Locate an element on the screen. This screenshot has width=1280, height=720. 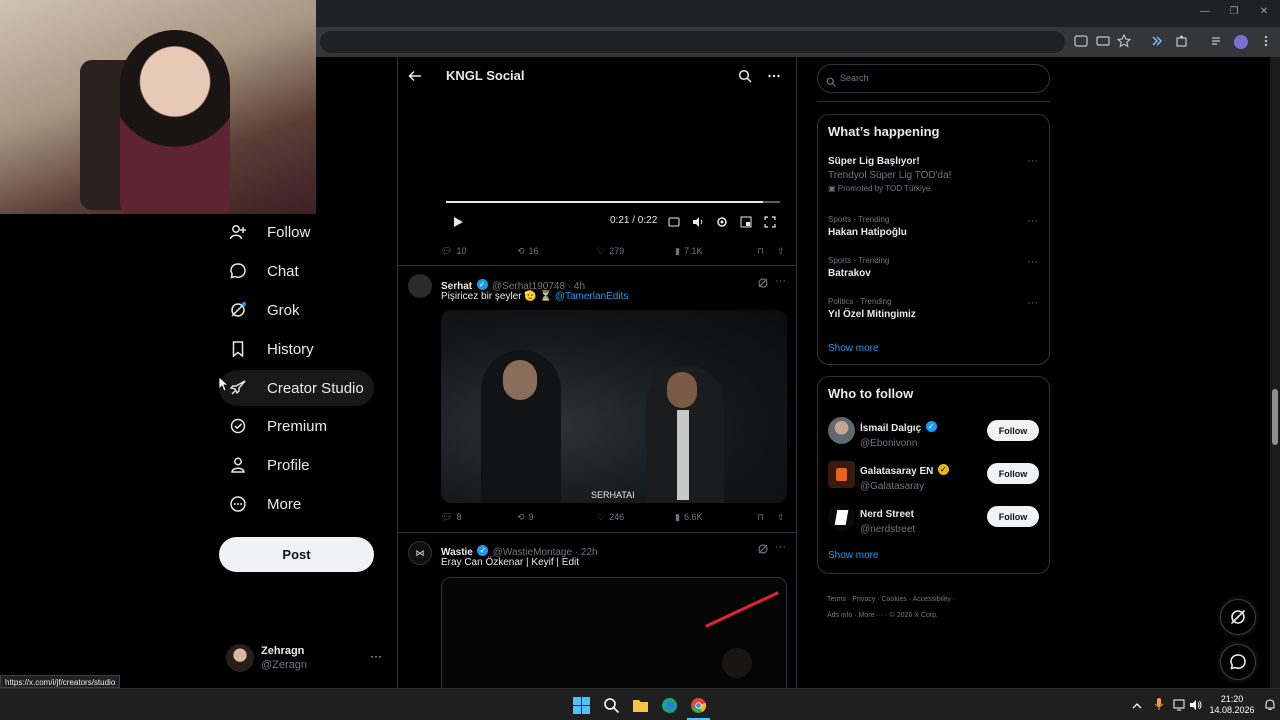
captions-icon is located at coordinates (674, 221).